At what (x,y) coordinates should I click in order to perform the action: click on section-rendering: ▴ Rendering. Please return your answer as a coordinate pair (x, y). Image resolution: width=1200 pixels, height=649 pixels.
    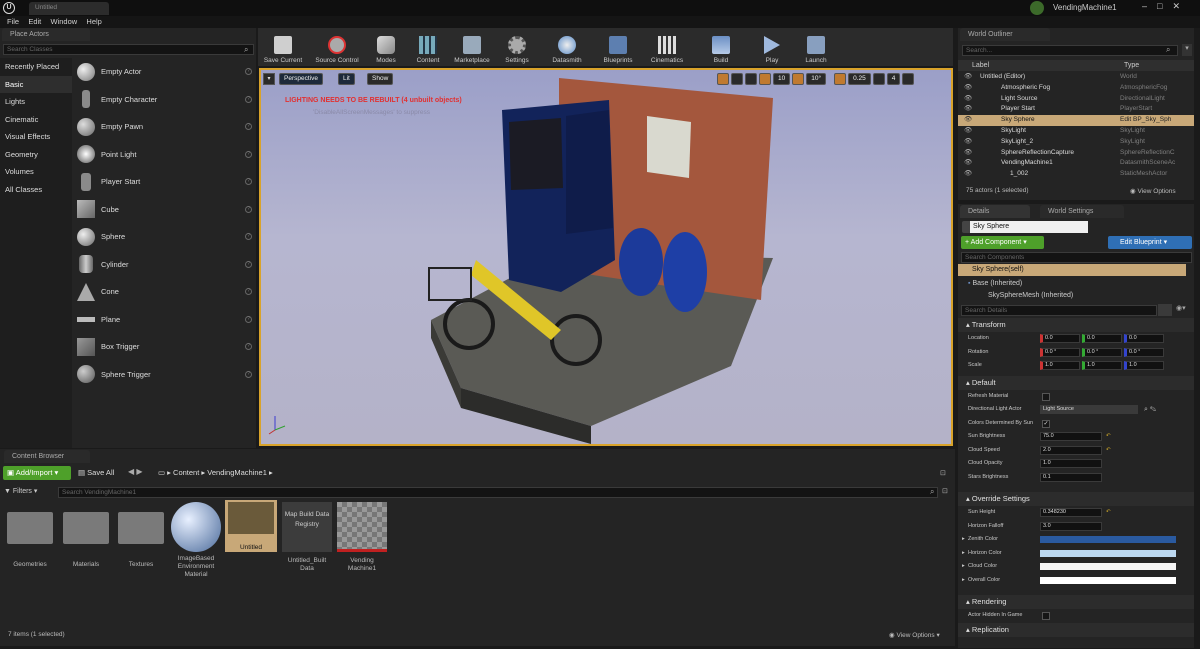
    Looking at the image, I should click on (1076, 602).